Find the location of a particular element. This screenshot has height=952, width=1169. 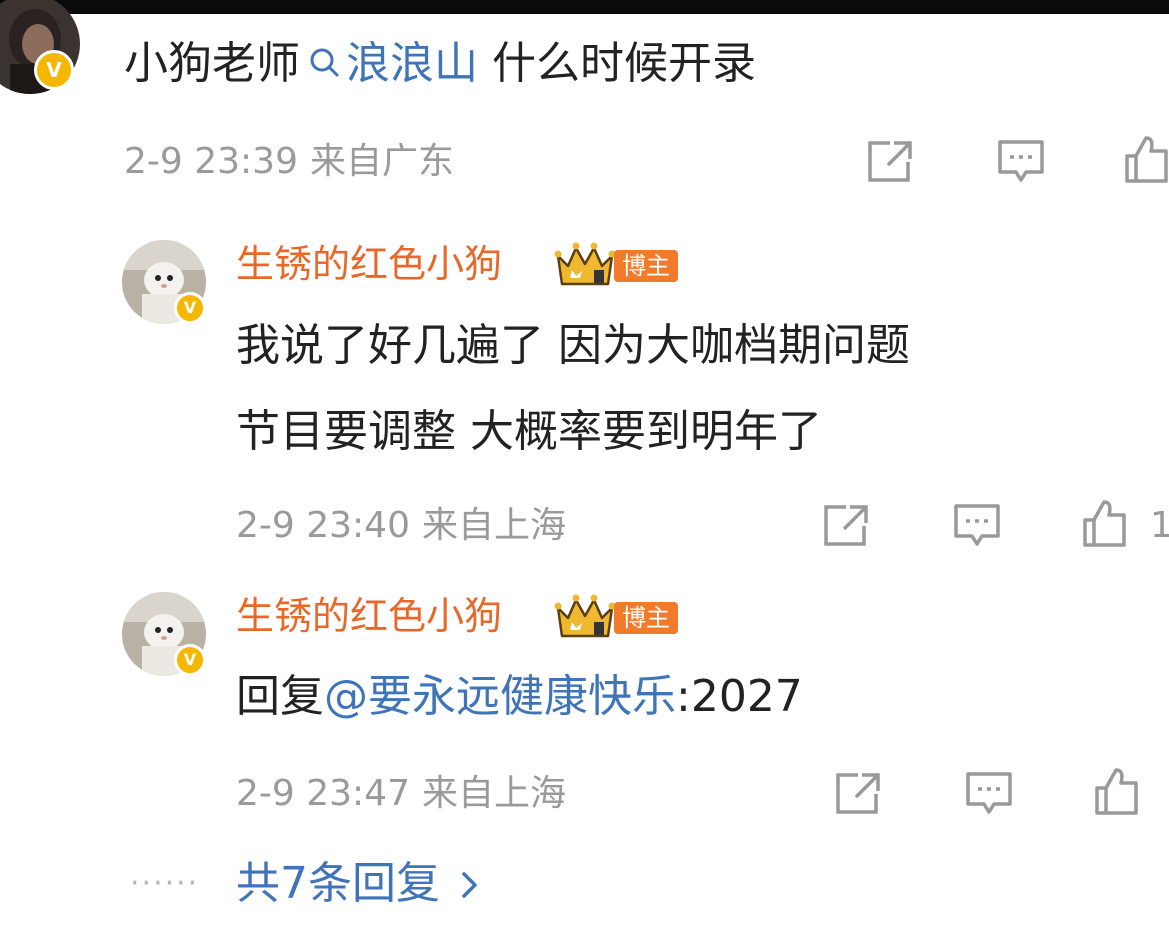

post-meta: 2-9 23:39 来自广东 is located at coordinates (289, 162).